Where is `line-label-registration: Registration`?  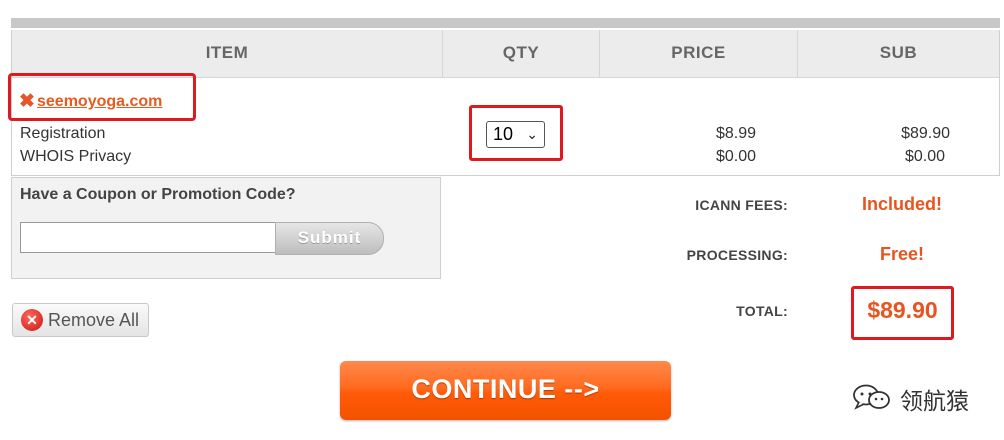
line-label-registration: Registration is located at coordinates (63, 133).